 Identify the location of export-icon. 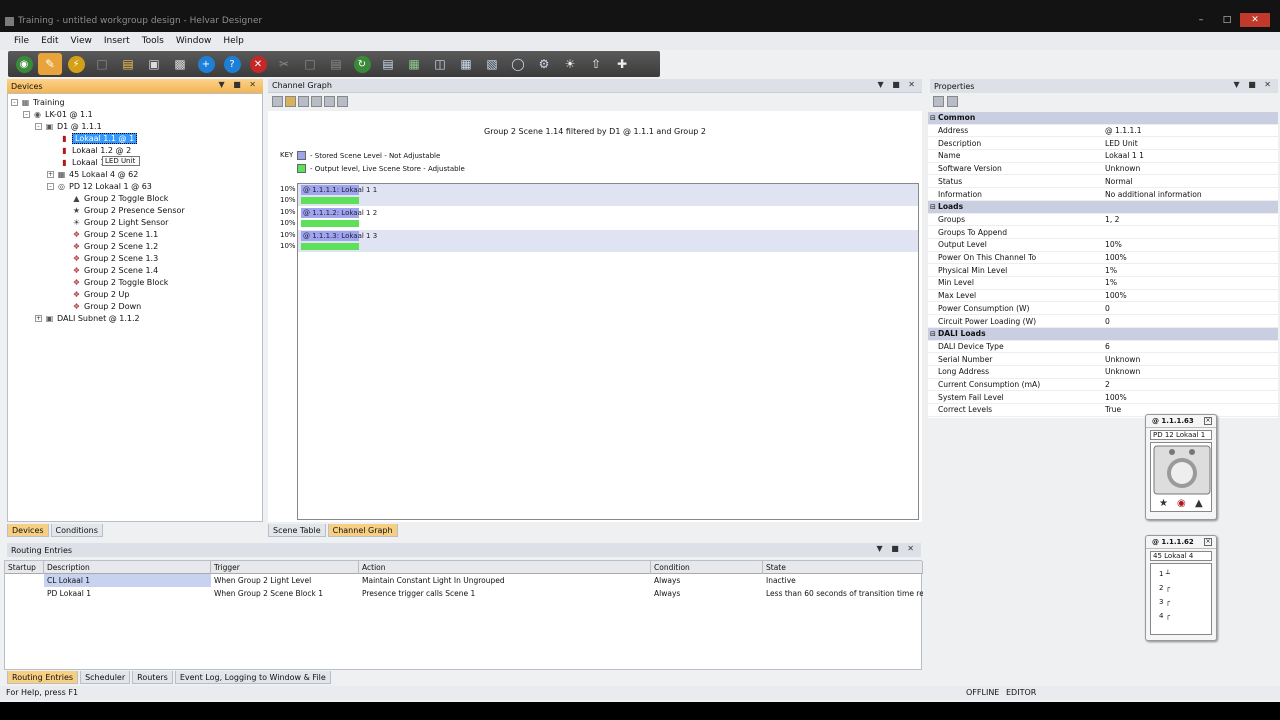
(342, 101).